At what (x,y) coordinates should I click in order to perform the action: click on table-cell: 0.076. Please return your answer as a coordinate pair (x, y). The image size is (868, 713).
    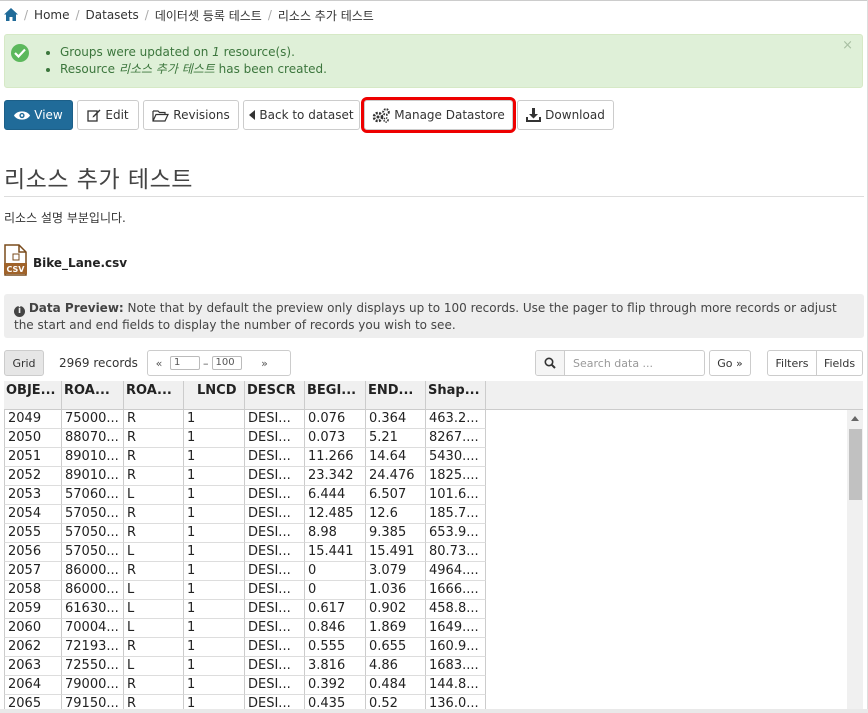
    Looking at the image, I should click on (335, 419).